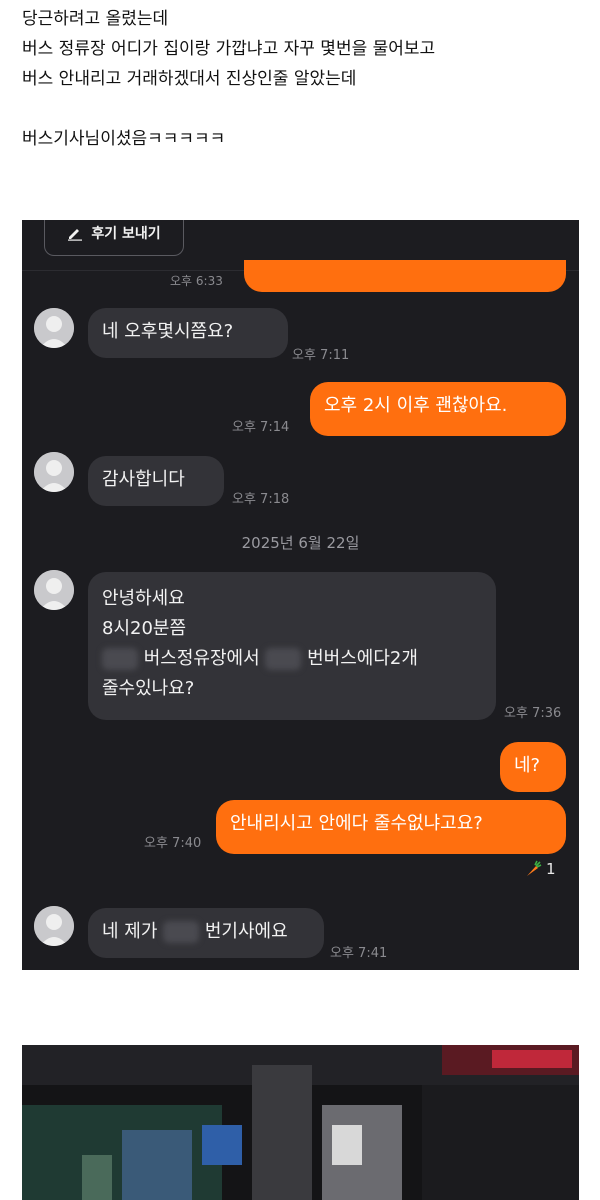  Describe the element at coordinates (300, 1122) in the screenshot. I see `bus-interior-photo` at that location.